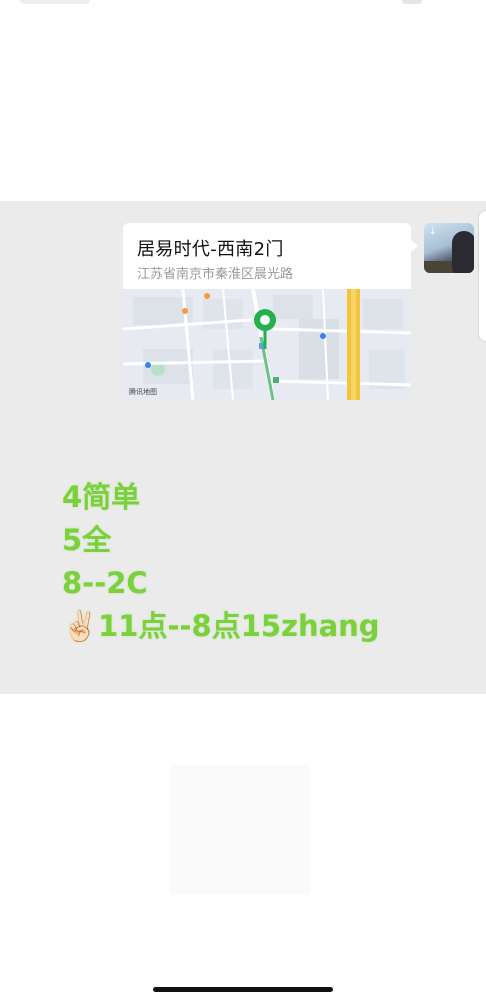  I want to click on message-line-3: 8--2C, so click(105, 583).